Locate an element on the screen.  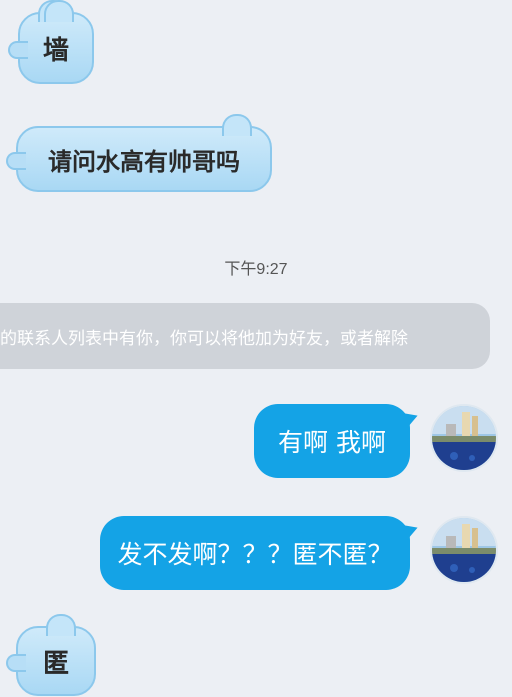
system-notice: 的联系人列表中有你，你可以将他加为好友，或者解除 is located at coordinates (245, 336).